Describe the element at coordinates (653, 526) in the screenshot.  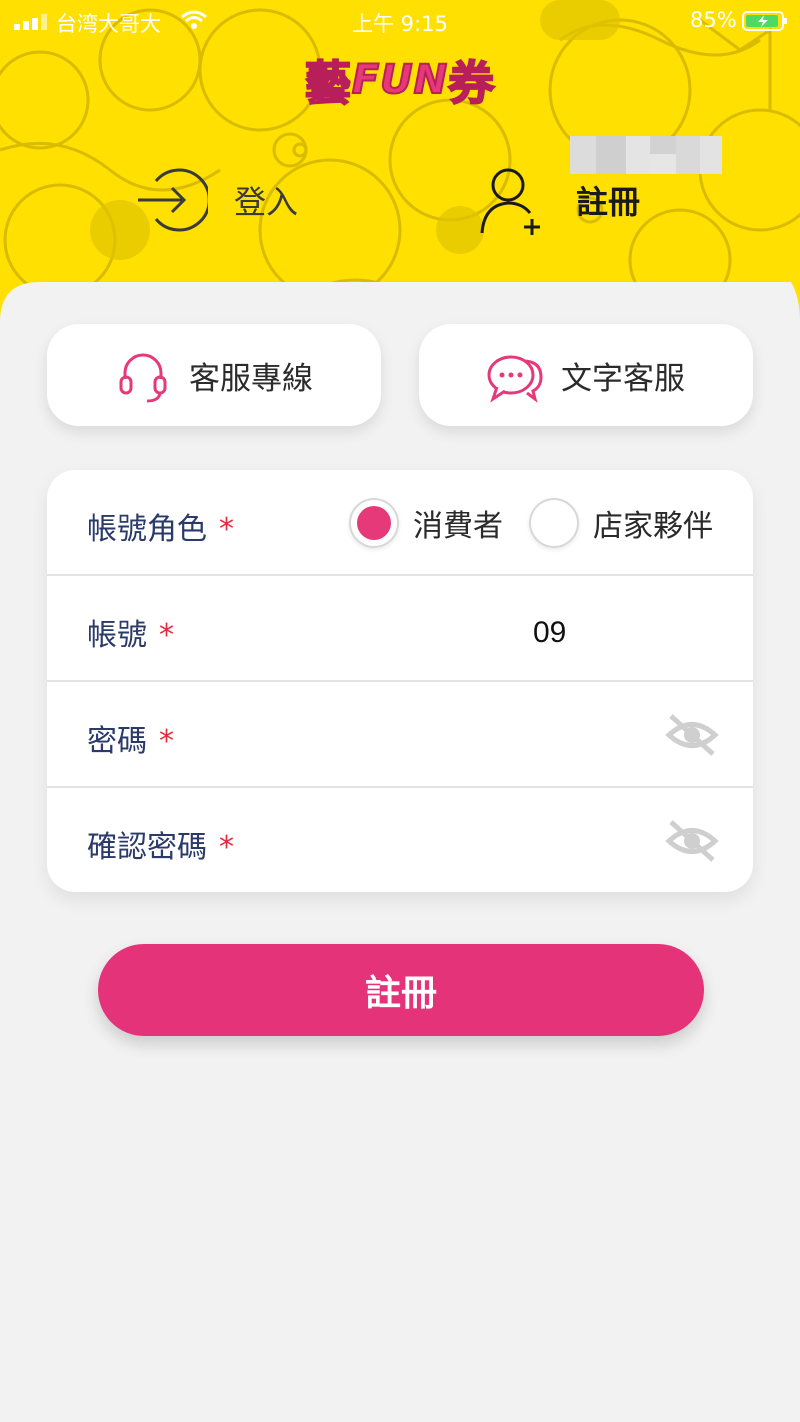
I see `store-partner-label: 店家夥伴` at that location.